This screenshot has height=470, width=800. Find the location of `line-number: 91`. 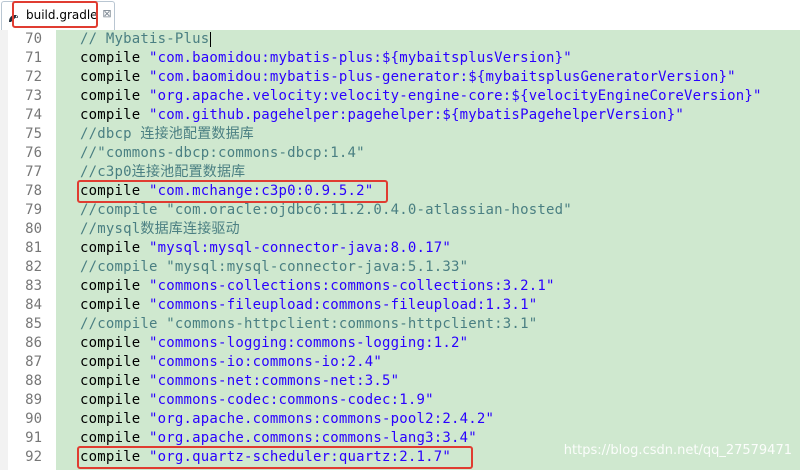

line-number: 91 is located at coordinates (33, 438).